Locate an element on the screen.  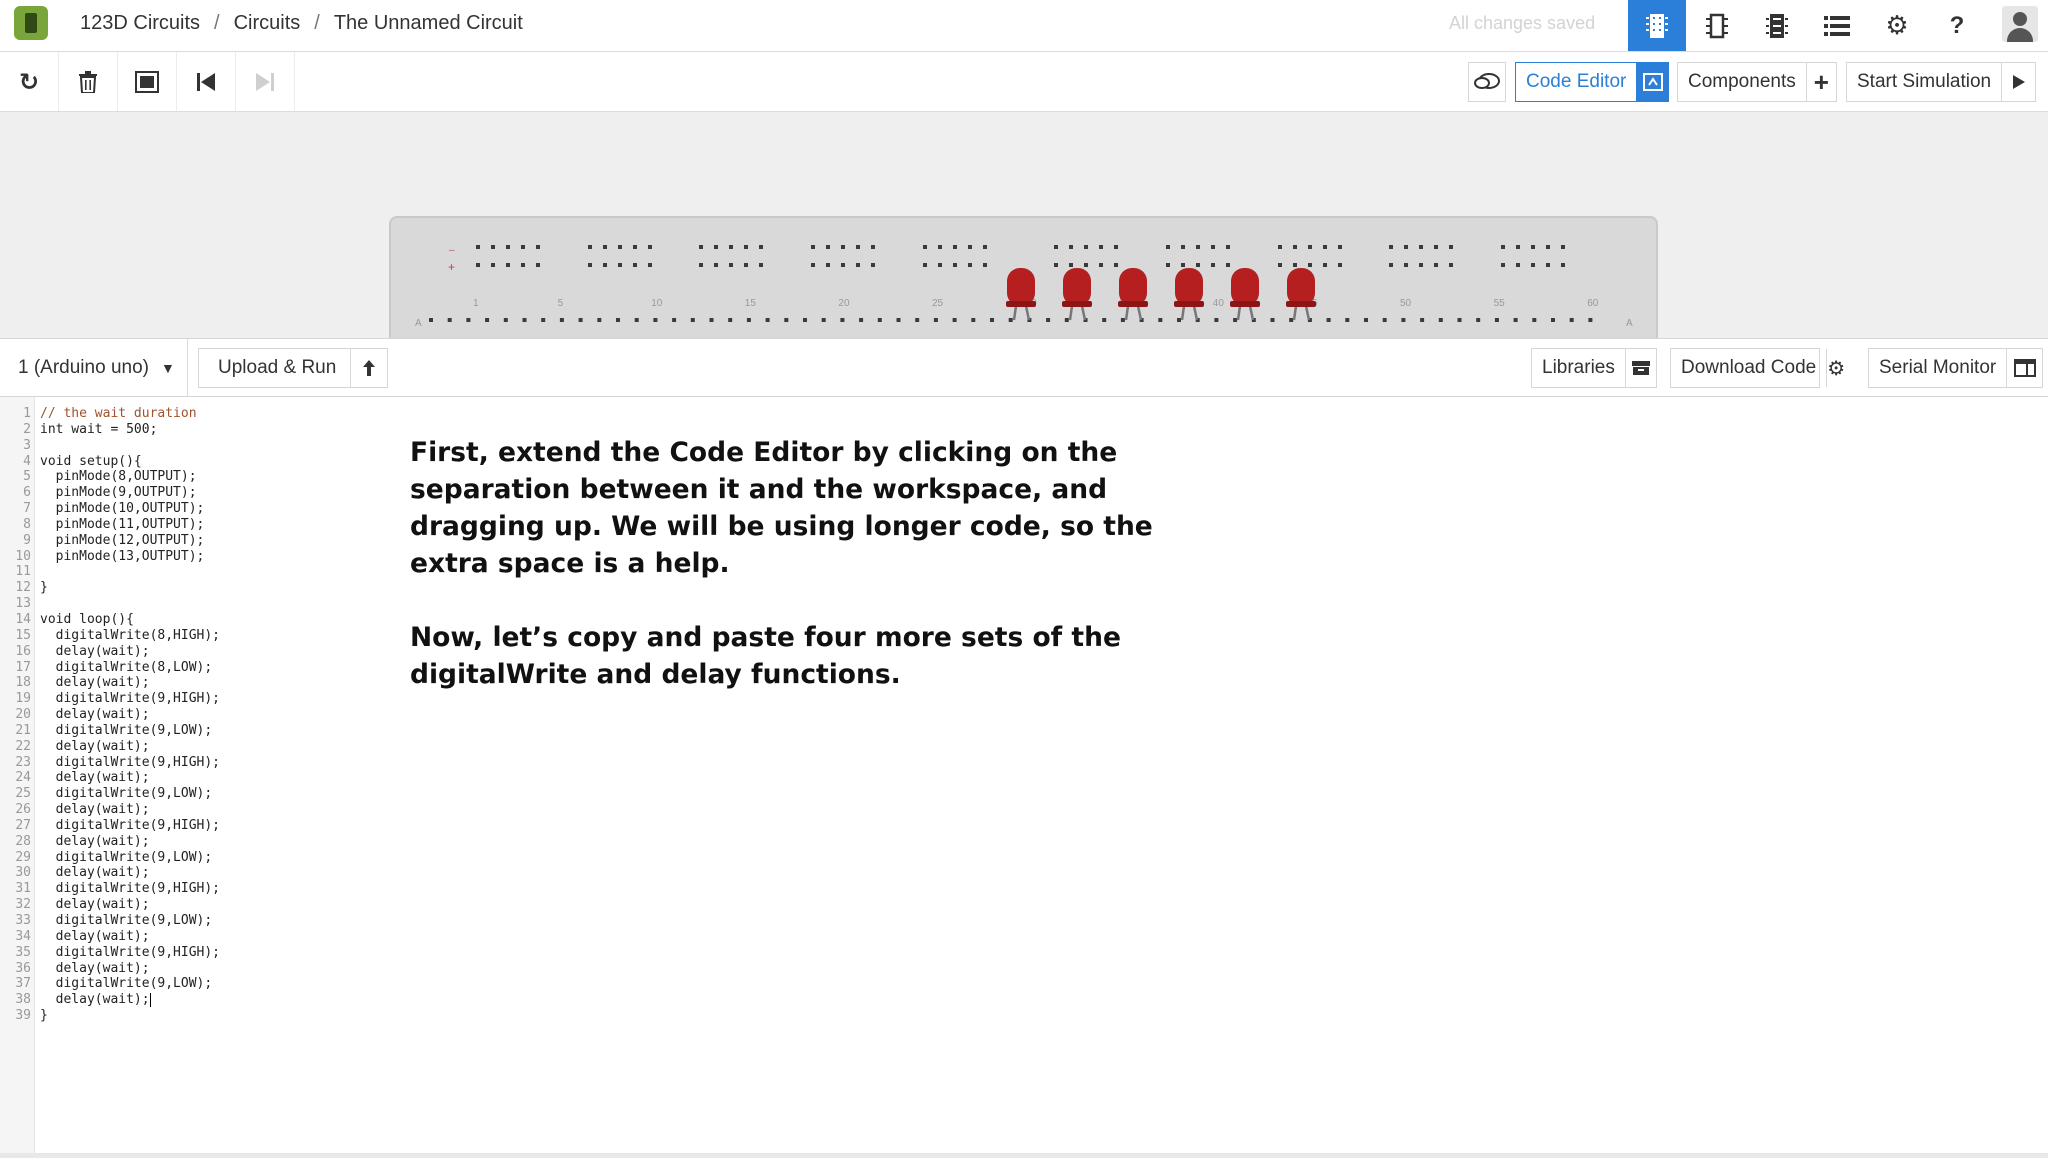
delete-button is located at coordinates (88, 81).